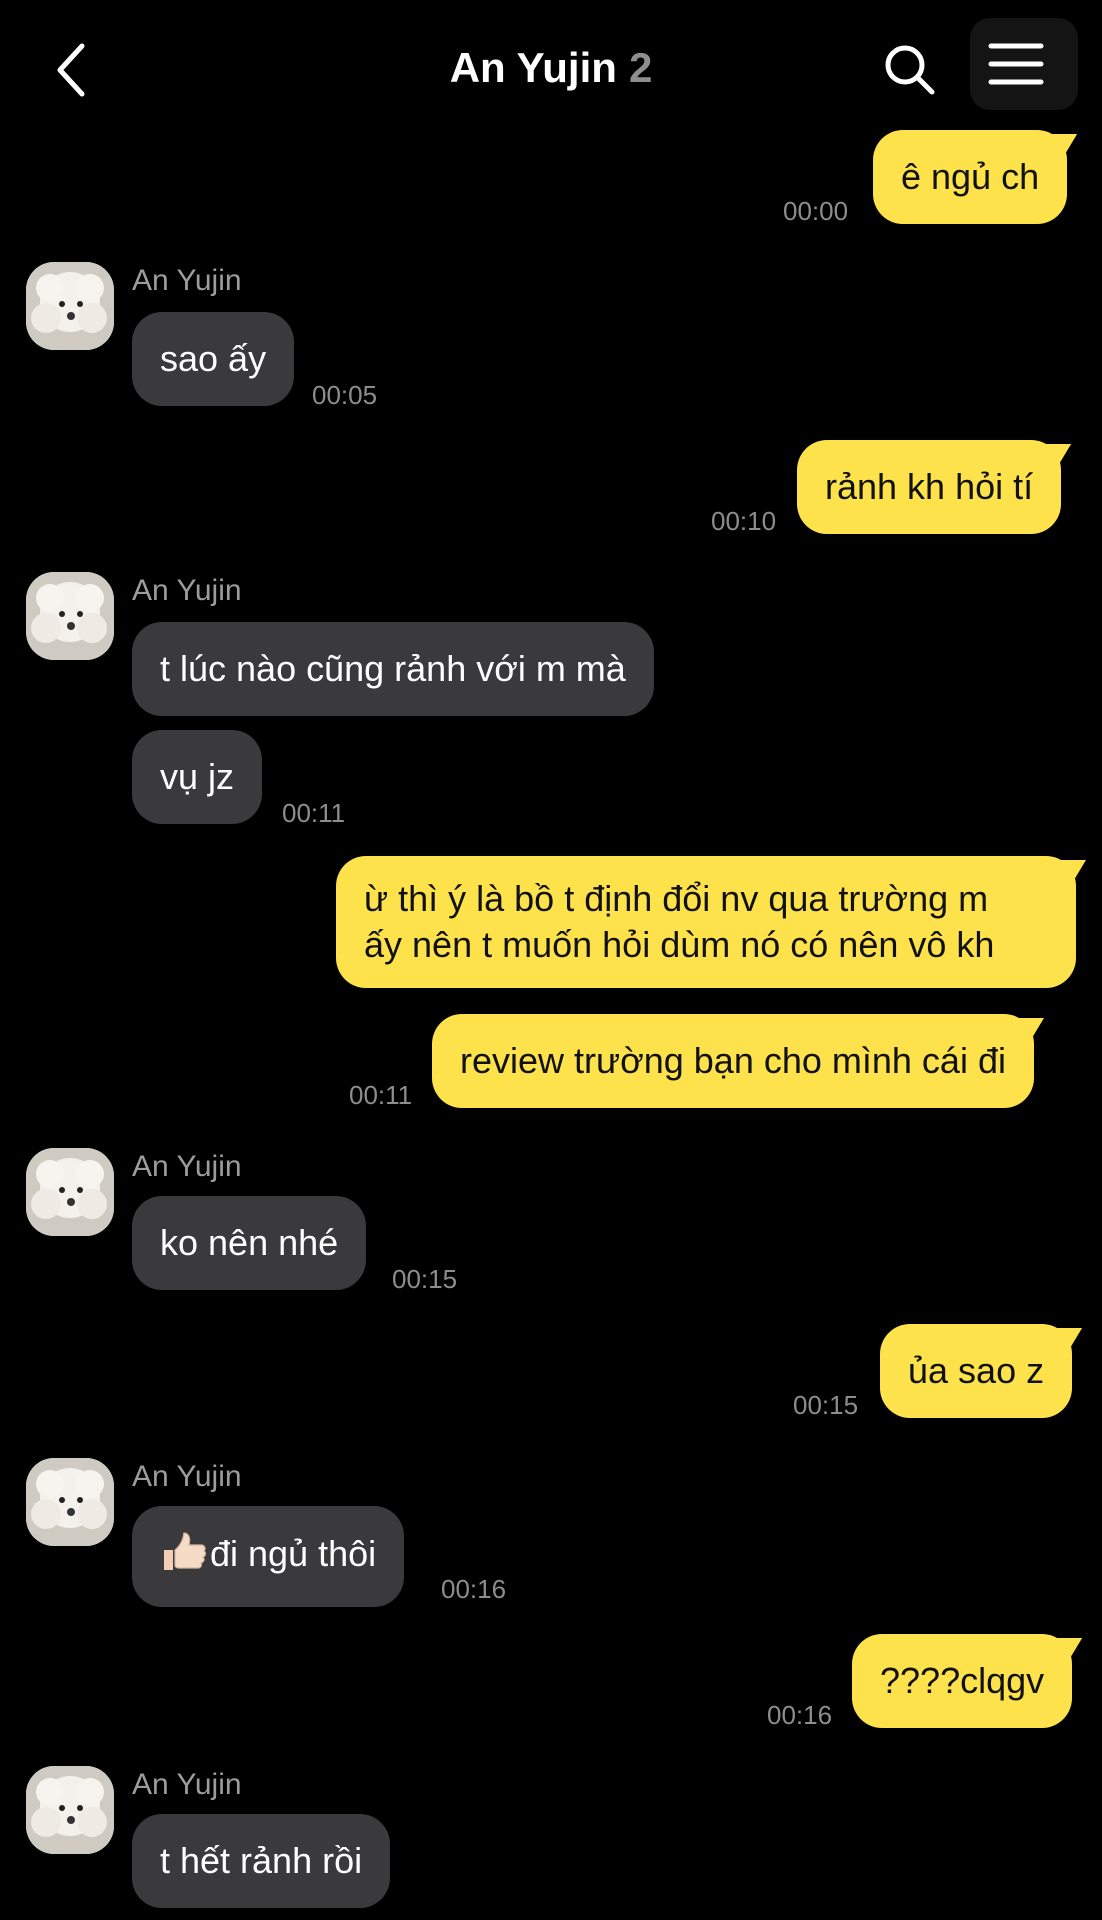  I want to click on search-icon, so click(910, 70).